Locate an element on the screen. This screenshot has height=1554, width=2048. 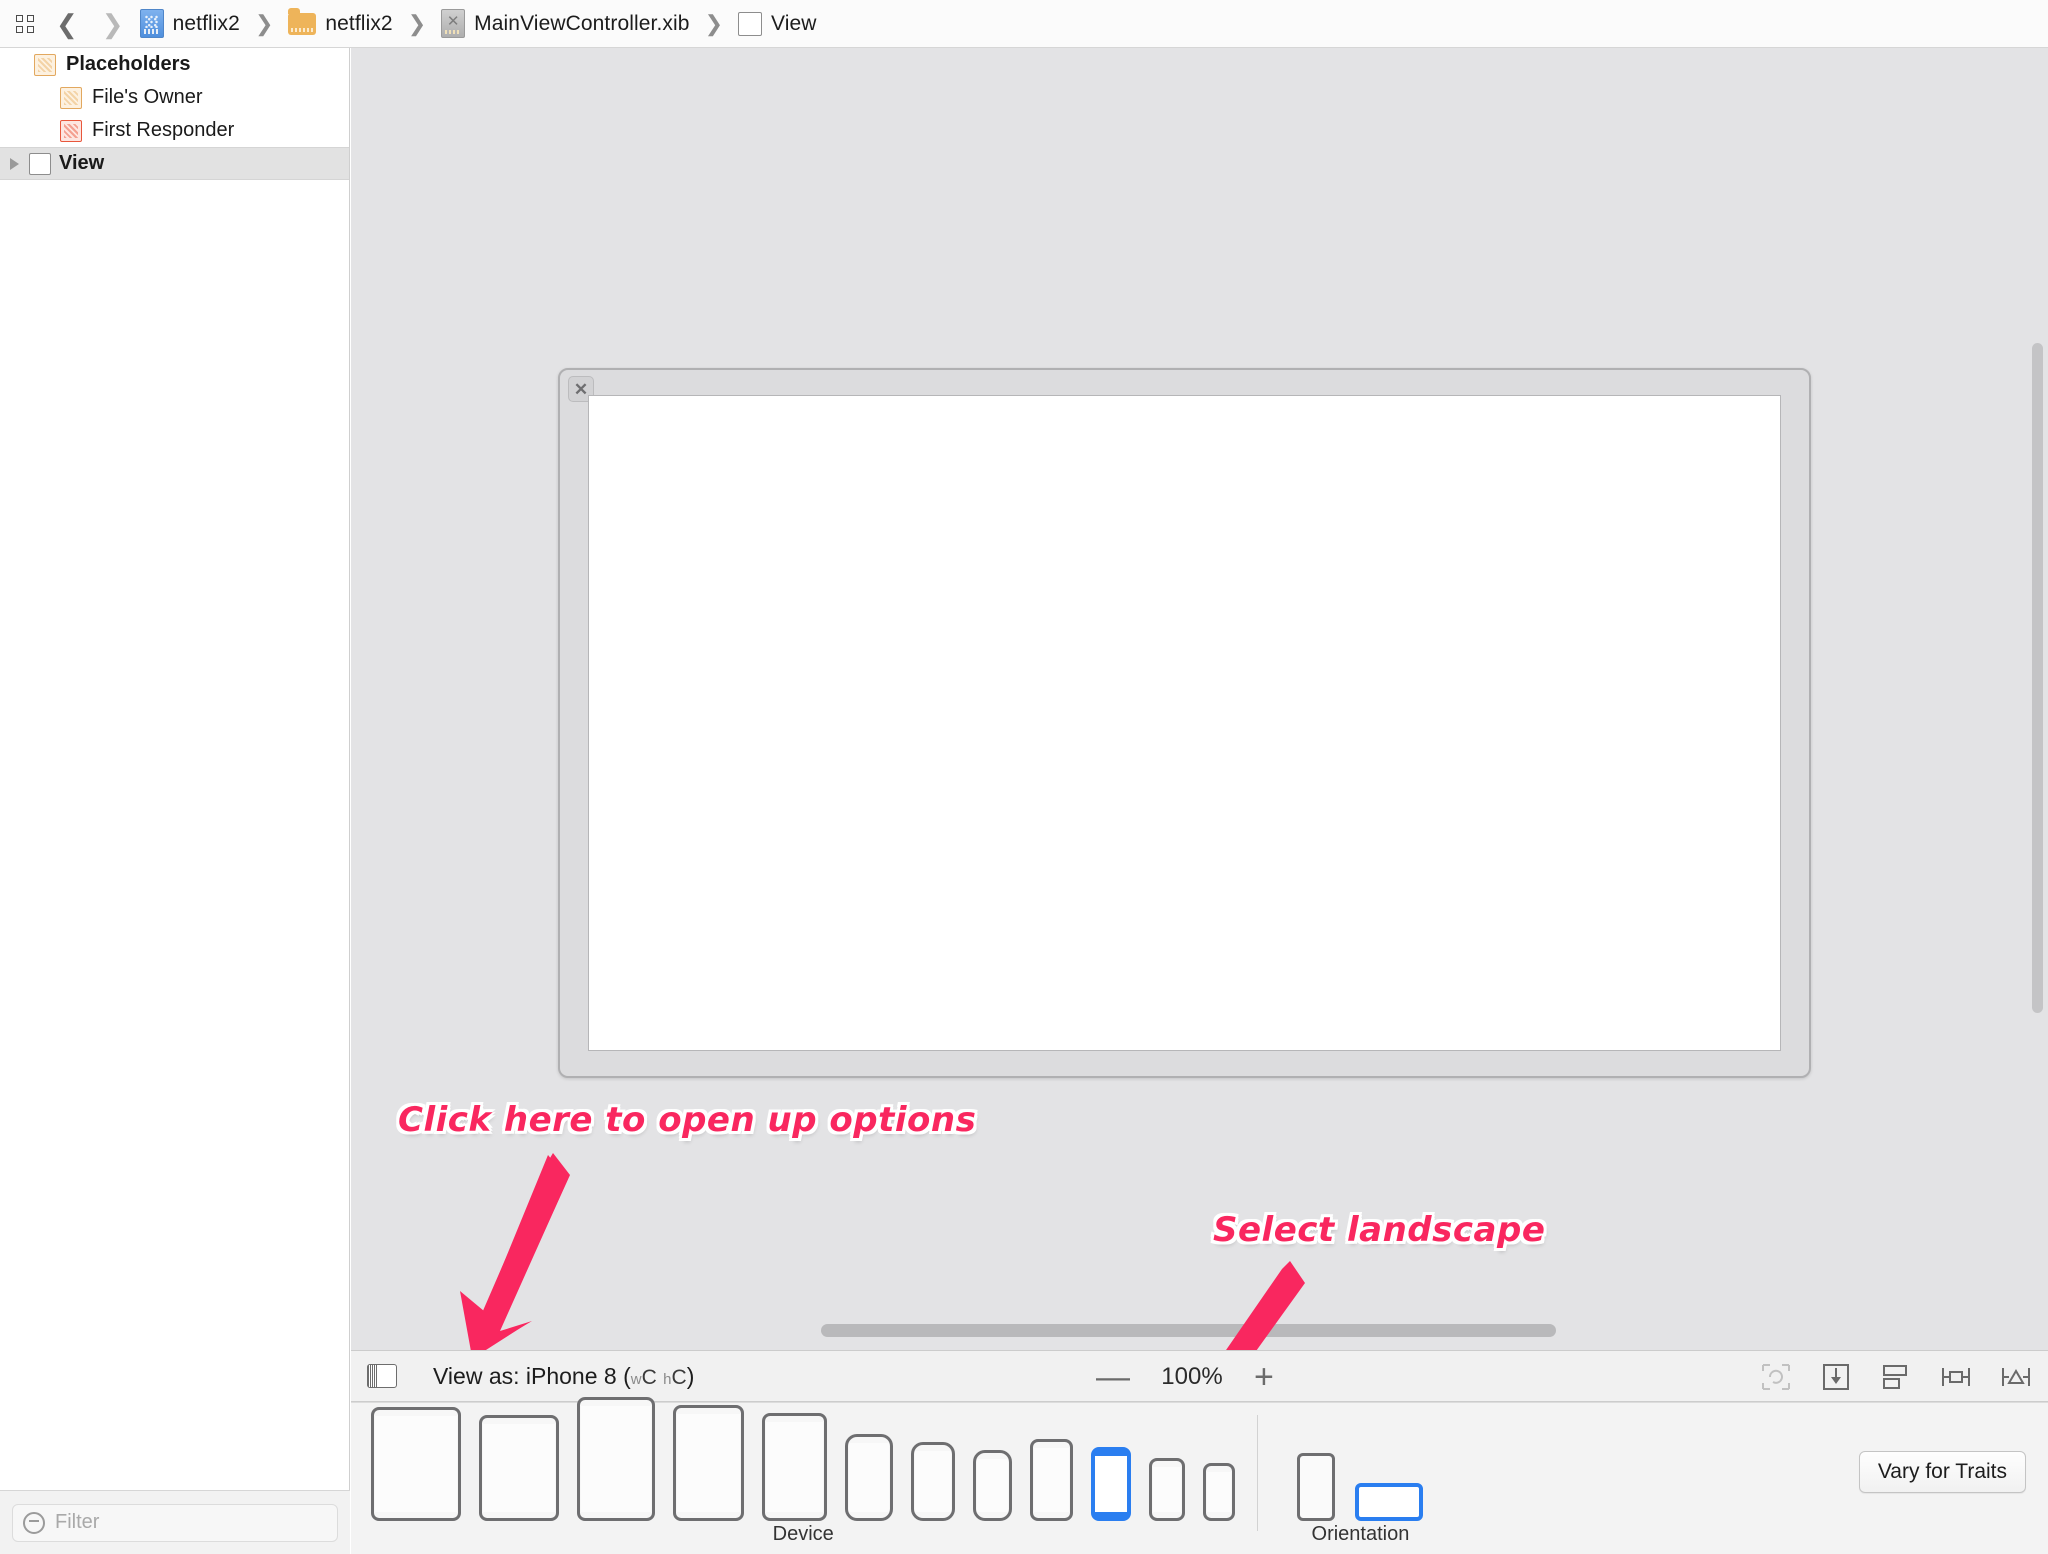
view-as-prefix: View as: iPhone 8 is located at coordinates (528, 1375).